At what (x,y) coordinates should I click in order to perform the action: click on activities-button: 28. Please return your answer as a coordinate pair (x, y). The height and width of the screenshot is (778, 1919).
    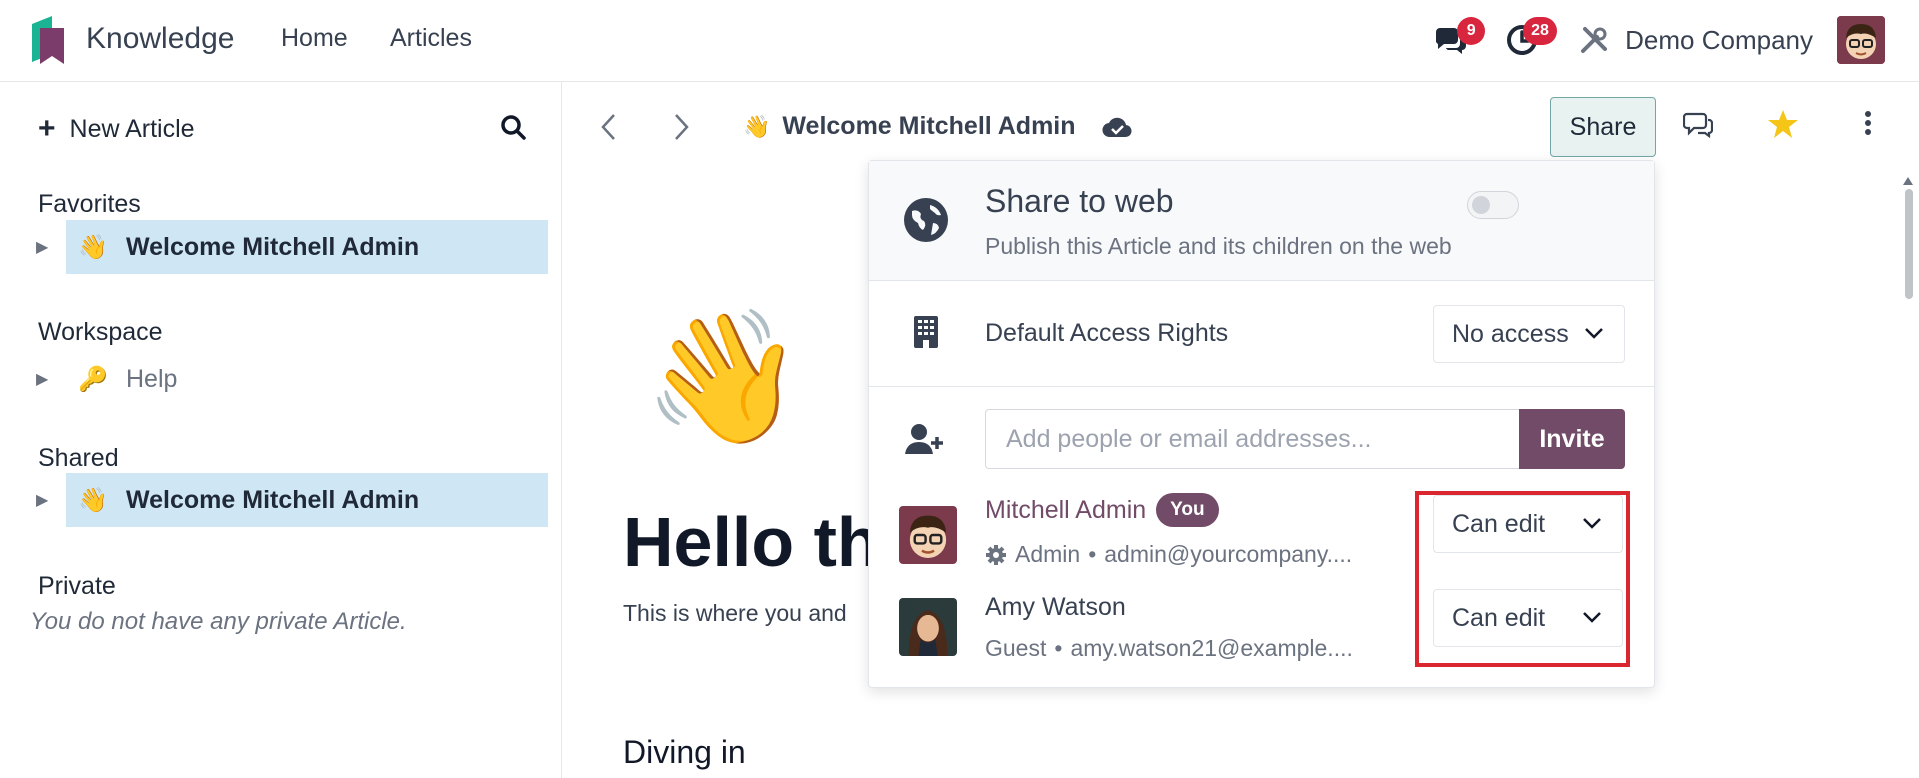
    Looking at the image, I should click on (1527, 40).